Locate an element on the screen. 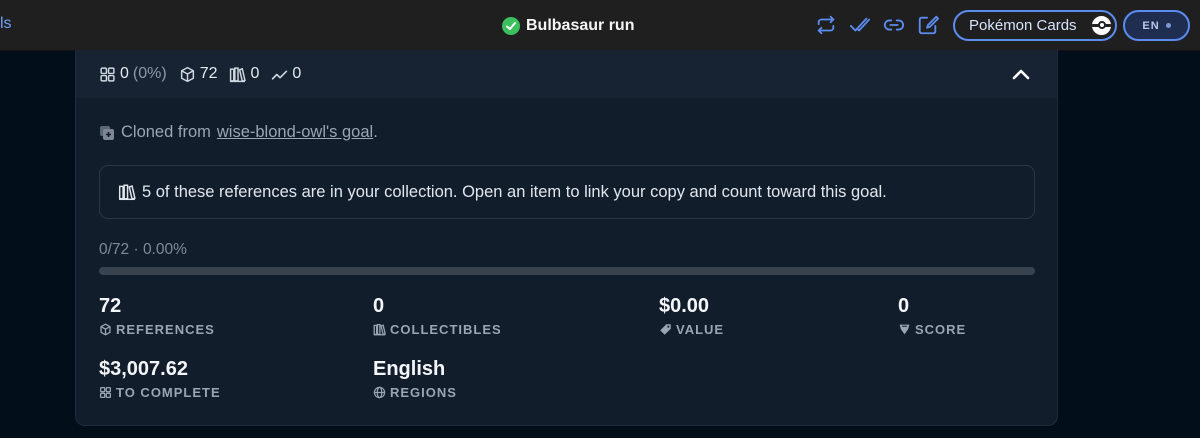 This screenshot has height=438, width=1200. metric-score-label-row: SCORE is located at coordinates (932, 329).